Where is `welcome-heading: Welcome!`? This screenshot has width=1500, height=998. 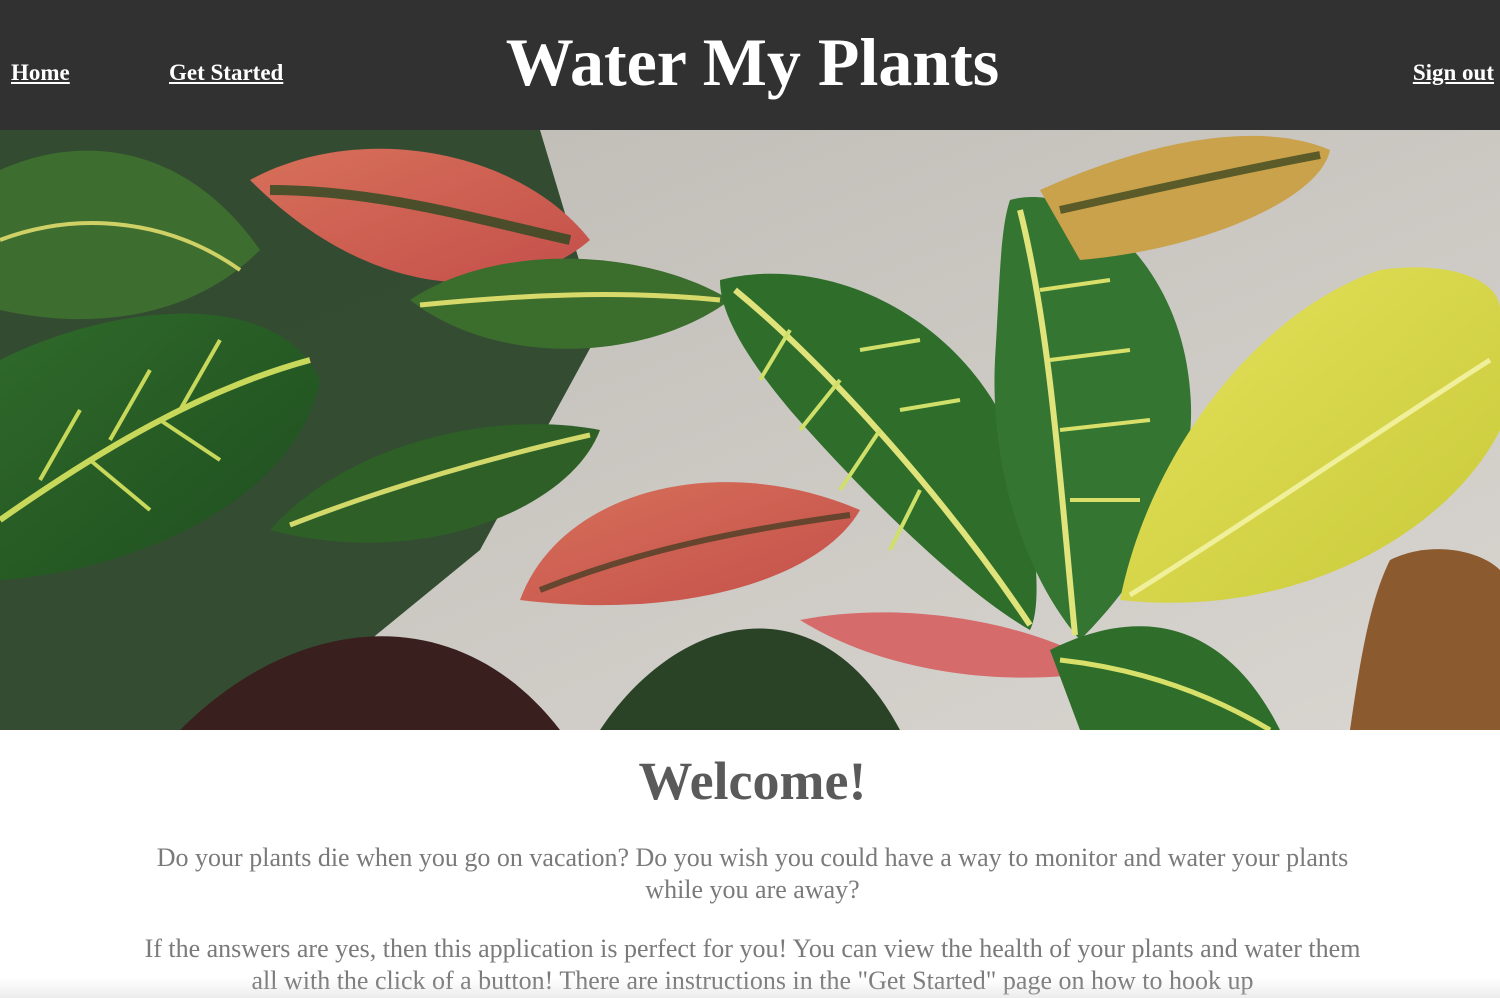 welcome-heading: Welcome! is located at coordinates (752, 781).